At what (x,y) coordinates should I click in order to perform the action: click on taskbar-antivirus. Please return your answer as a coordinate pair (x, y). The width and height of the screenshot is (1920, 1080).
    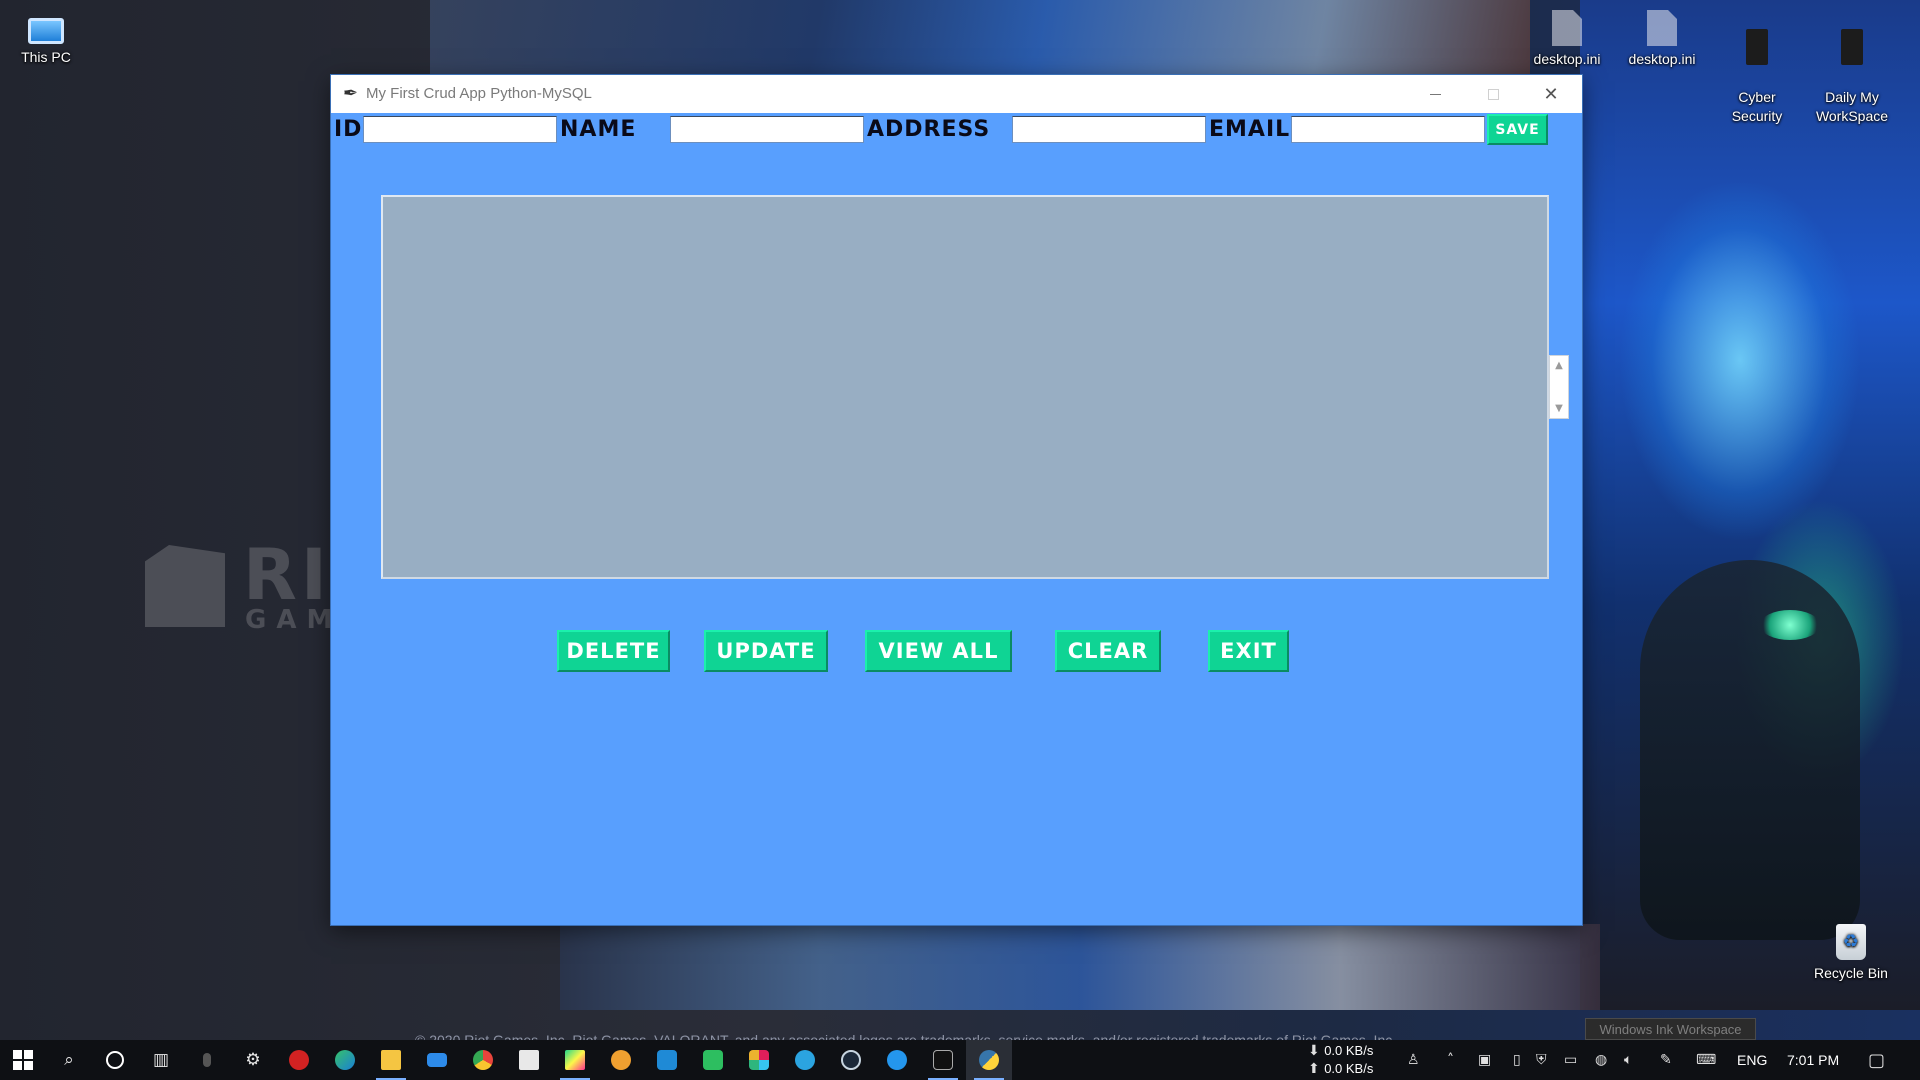
    Looking at the image, I should click on (299, 1060).